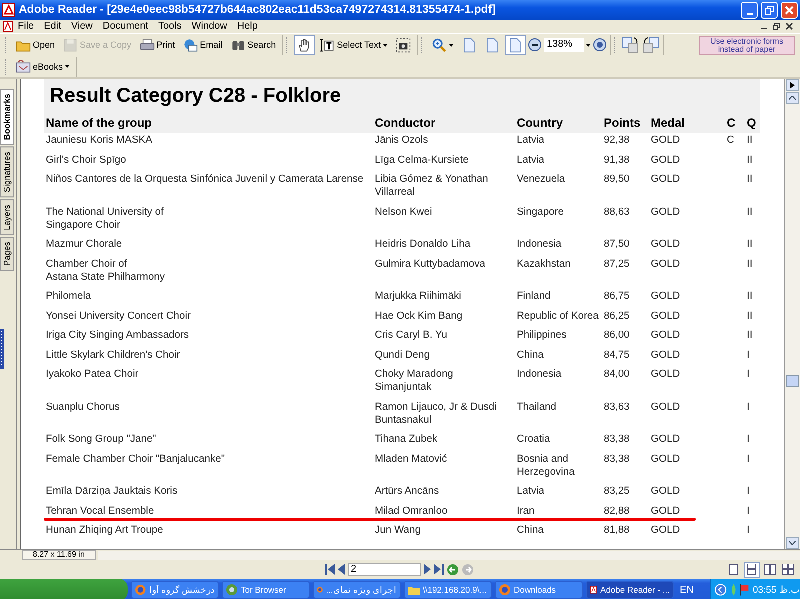  I want to click on scroll-thumb, so click(792, 381).